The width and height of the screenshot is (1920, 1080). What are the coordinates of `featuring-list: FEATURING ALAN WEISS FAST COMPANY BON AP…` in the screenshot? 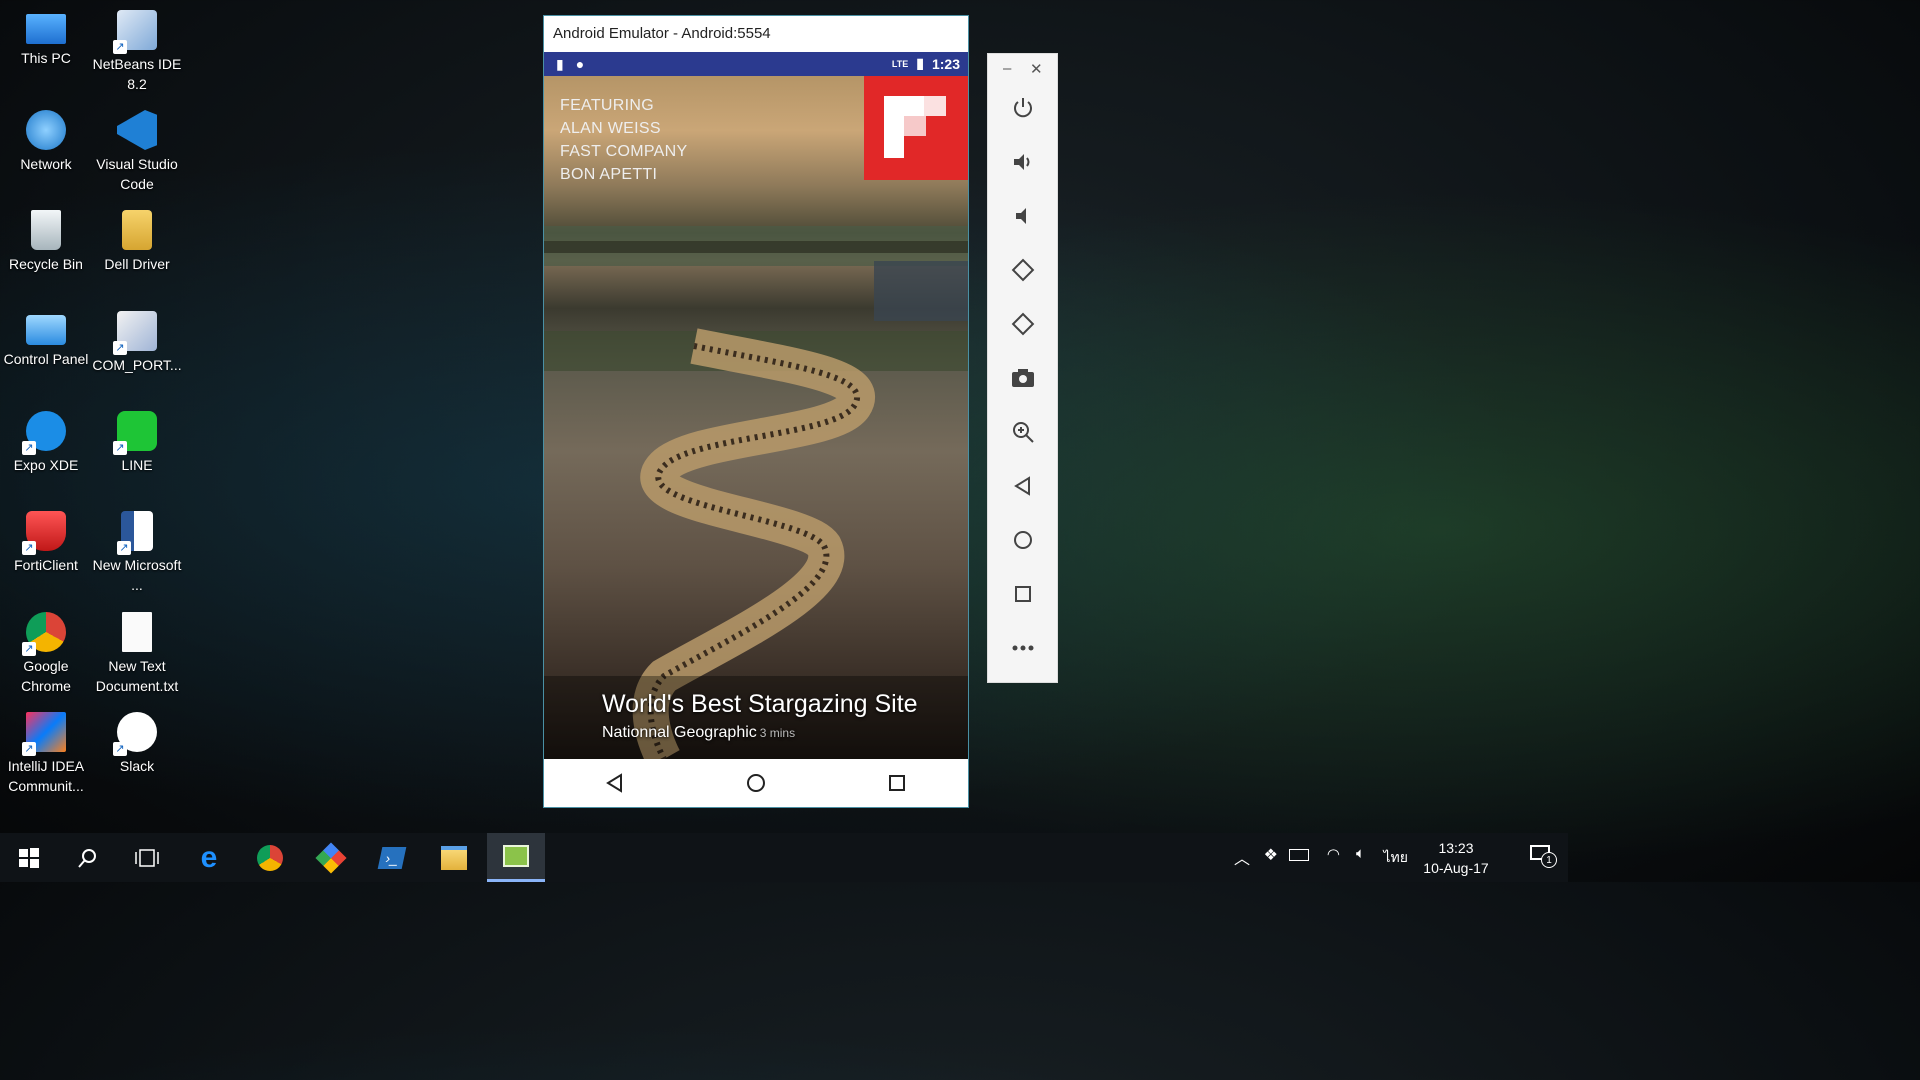 It's located at (623, 140).